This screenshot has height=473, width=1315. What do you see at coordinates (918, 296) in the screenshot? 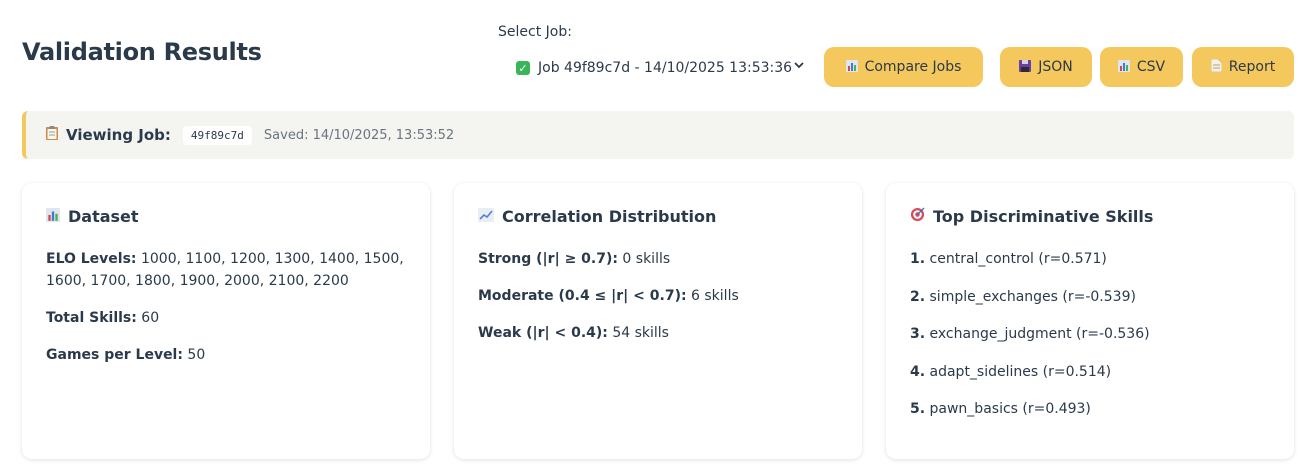
I see `skill-rank: 2.` at bounding box center [918, 296].